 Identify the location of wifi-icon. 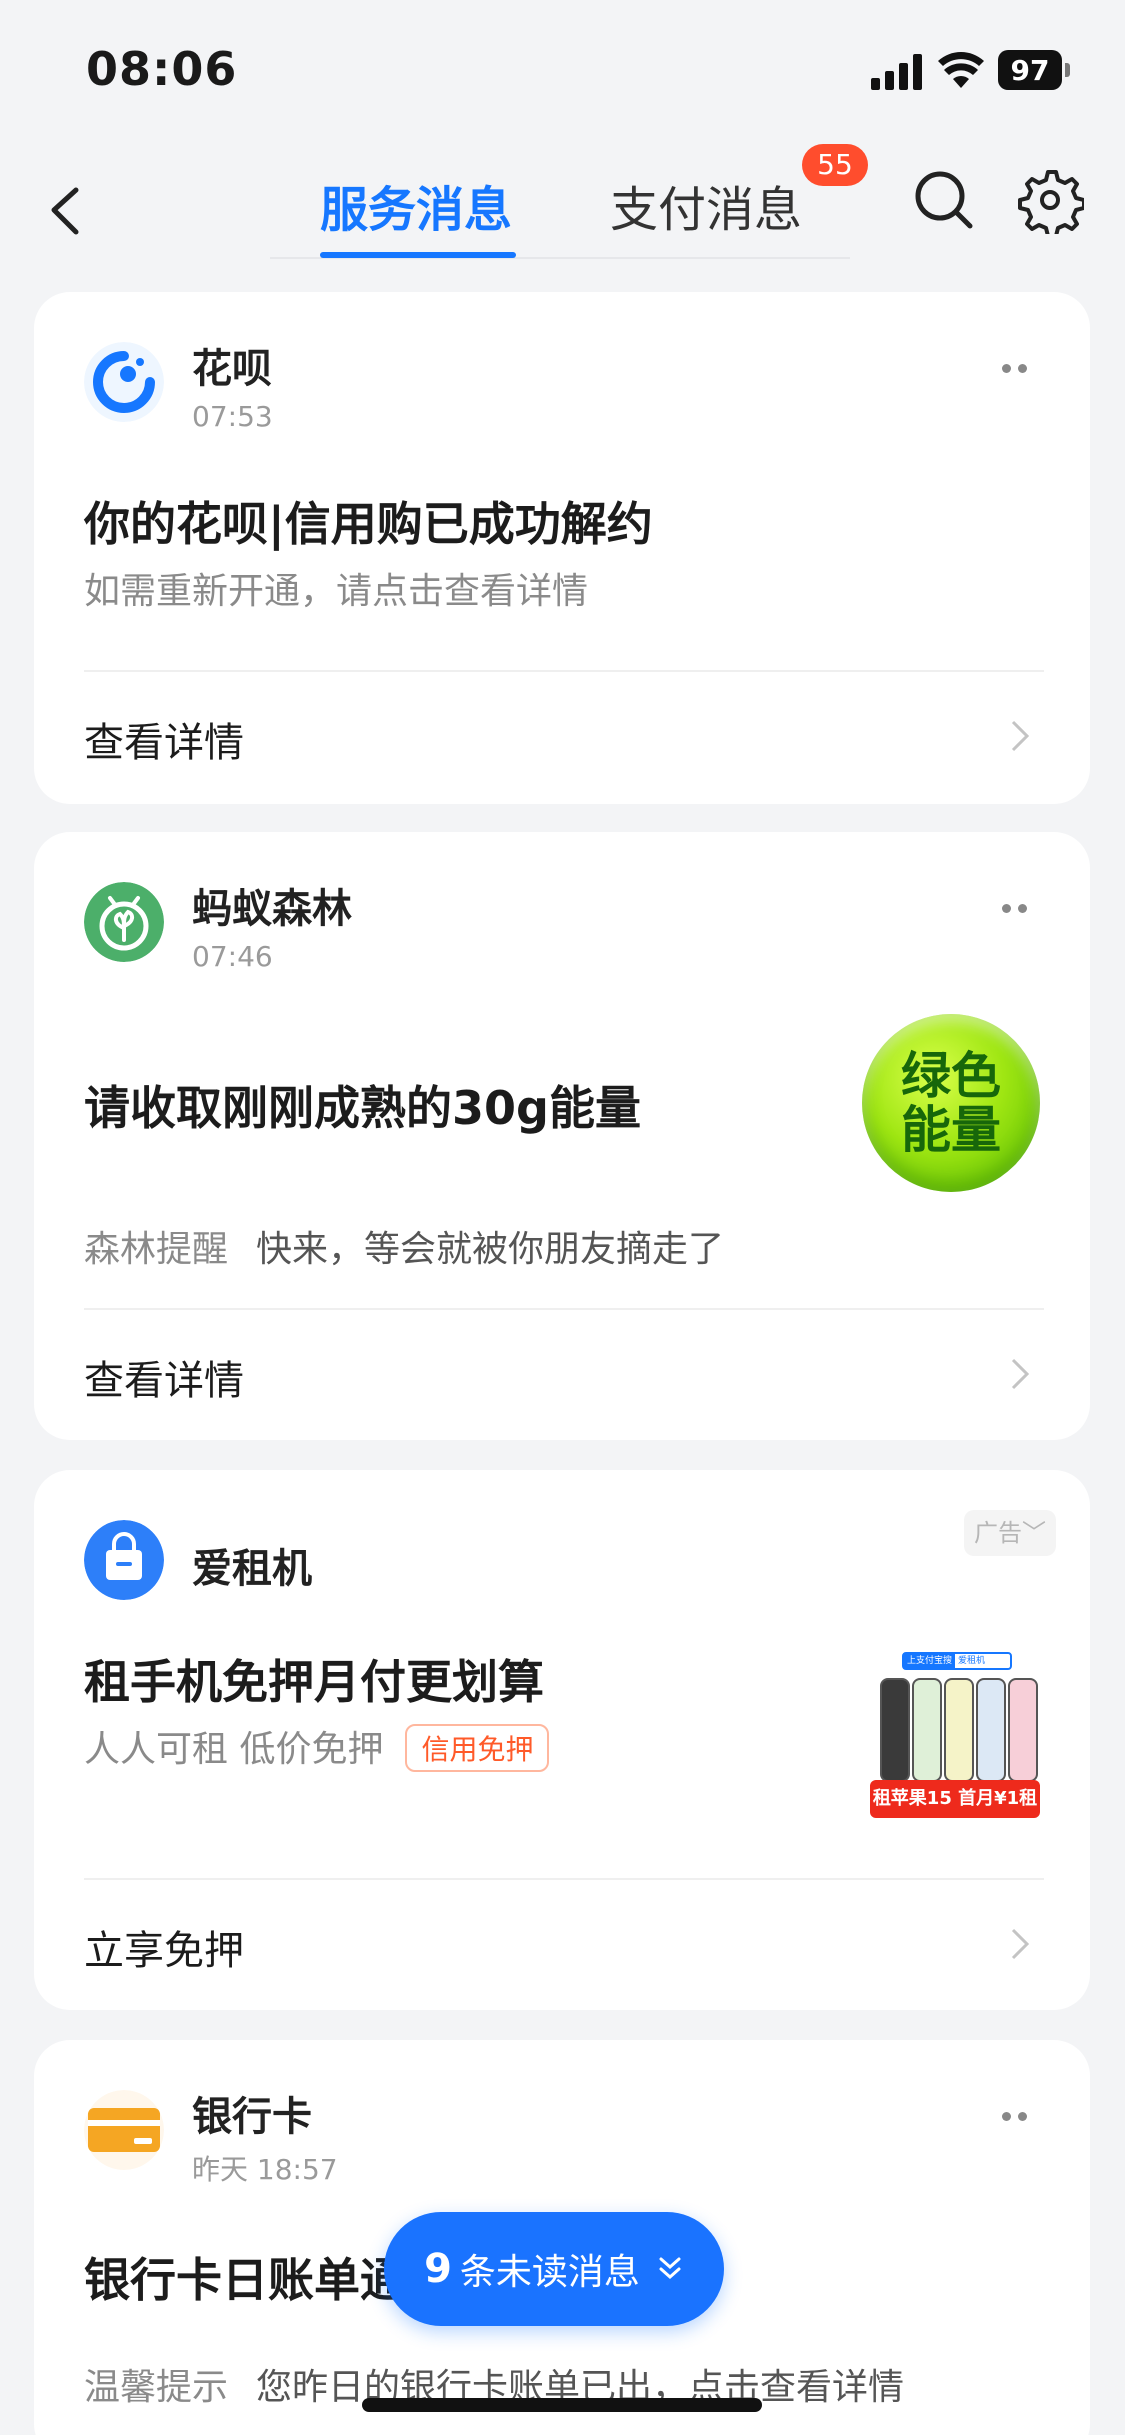
(961, 70).